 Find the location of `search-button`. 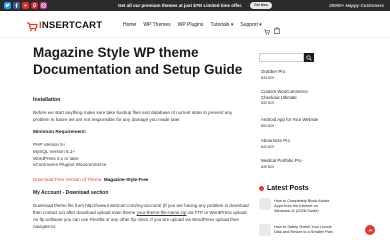

search-button is located at coordinates (309, 57).